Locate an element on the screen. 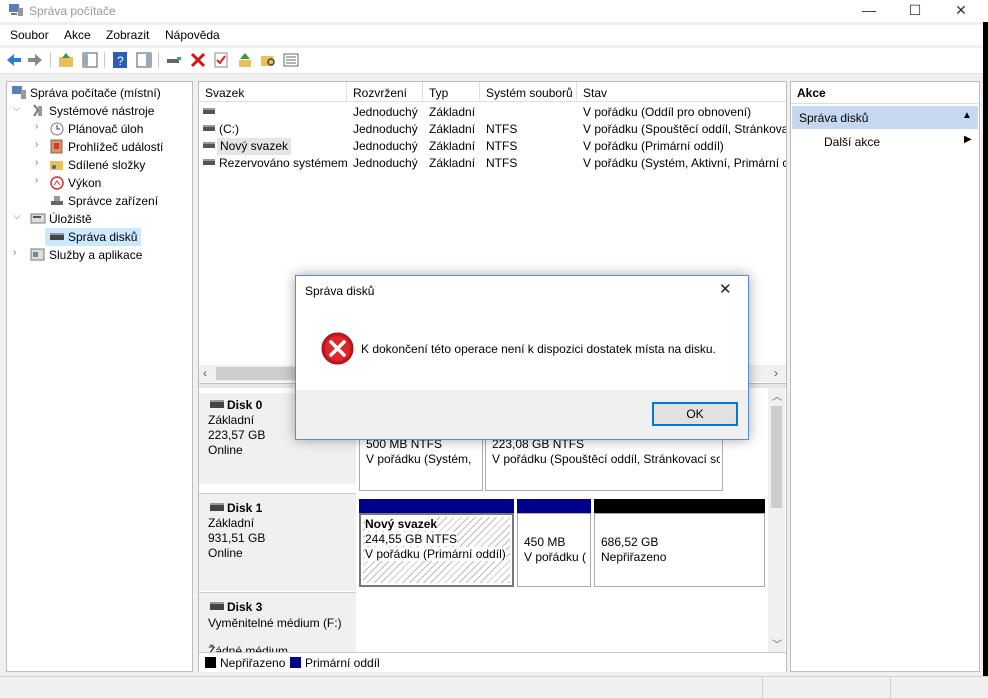  partition-size: 686,52 GB is located at coordinates (630, 542).